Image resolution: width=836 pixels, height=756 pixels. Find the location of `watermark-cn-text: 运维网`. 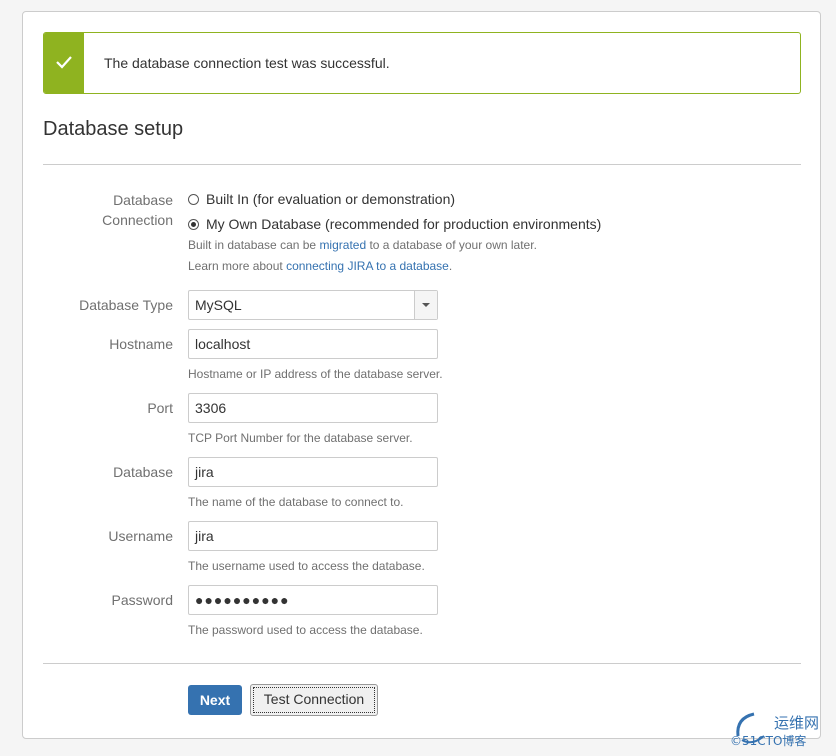

watermark-cn-text: 运维网 is located at coordinates (797, 723).